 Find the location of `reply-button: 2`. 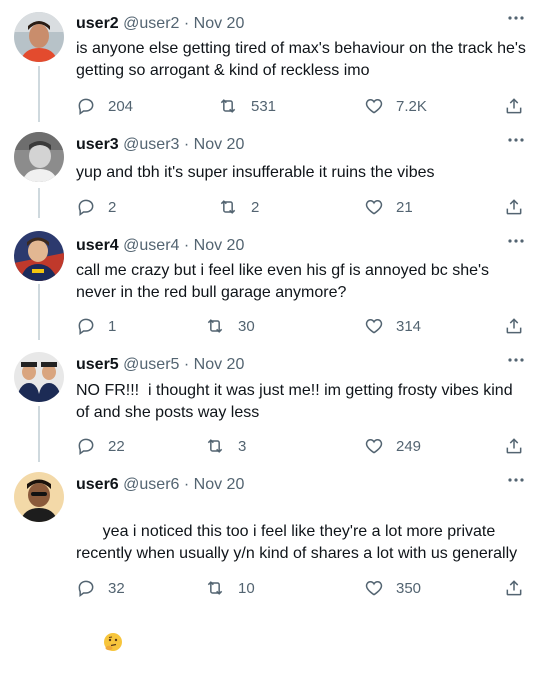

reply-button: 2 is located at coordinates (96, 207).